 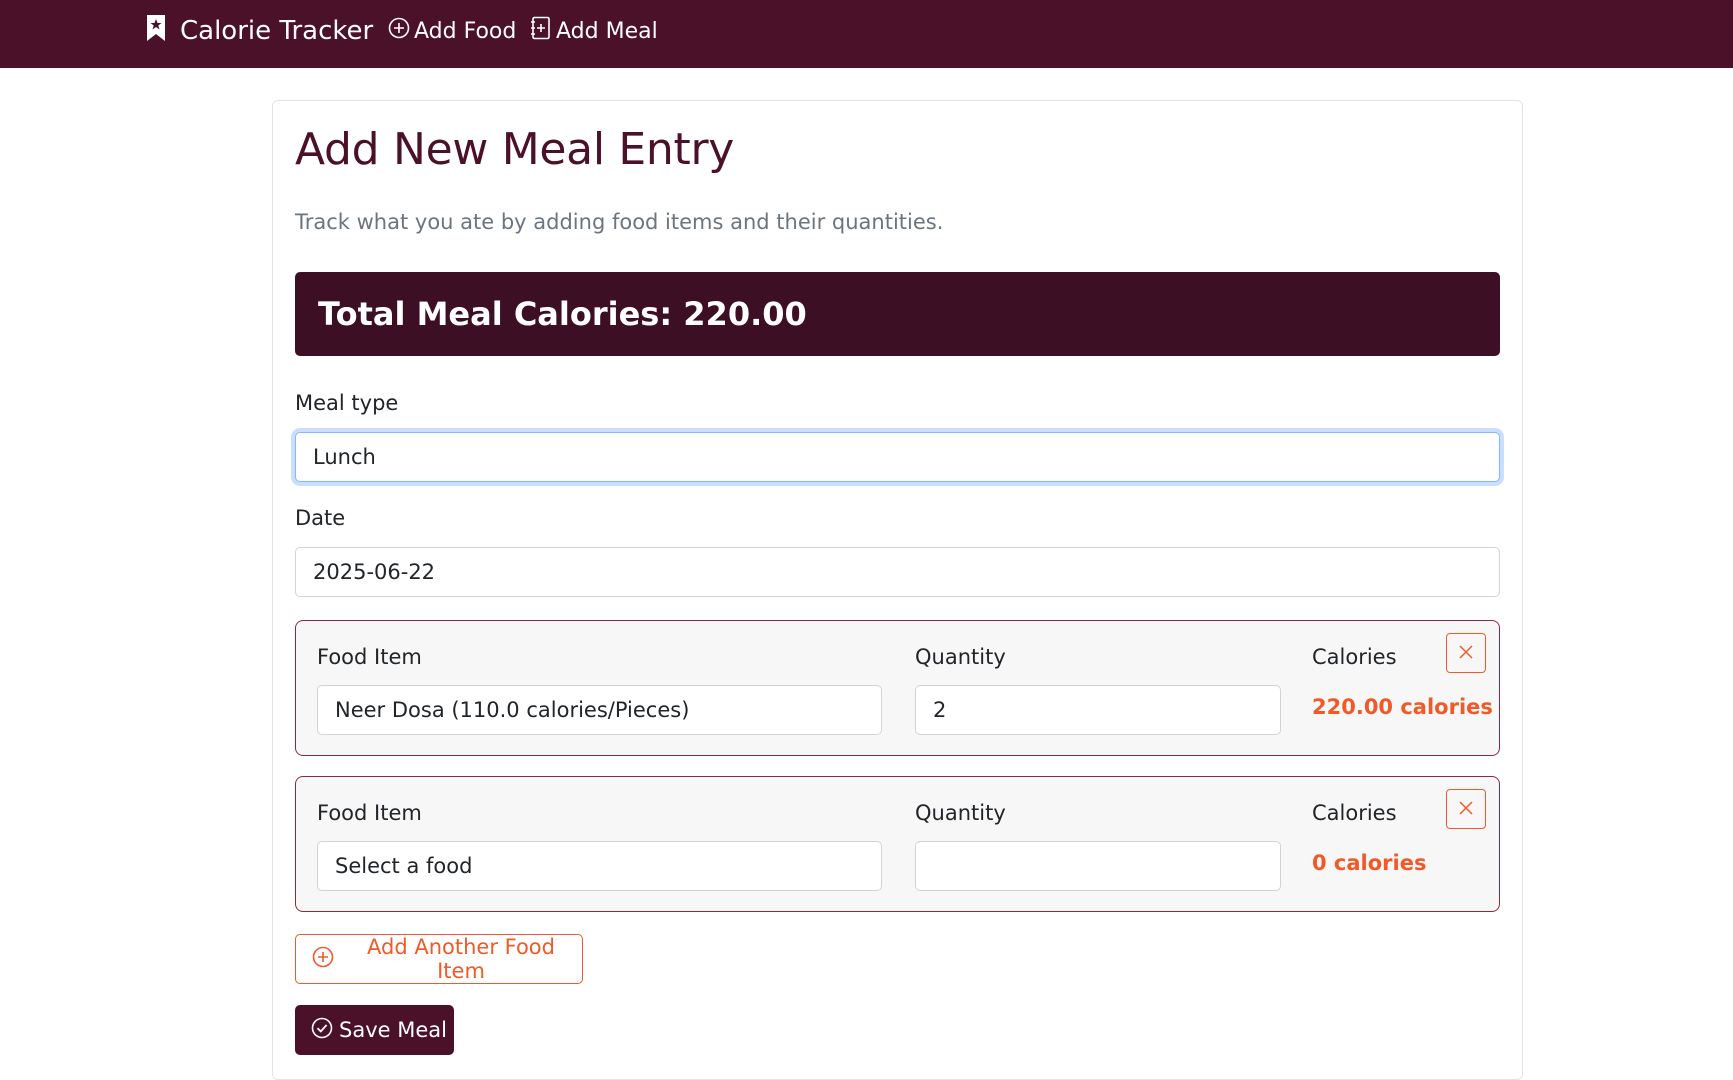 What do you see at coordinates (277, 31) in the screenshot?
I see `brand-label: Calorie Tracker` at bounding box center [277, 31].